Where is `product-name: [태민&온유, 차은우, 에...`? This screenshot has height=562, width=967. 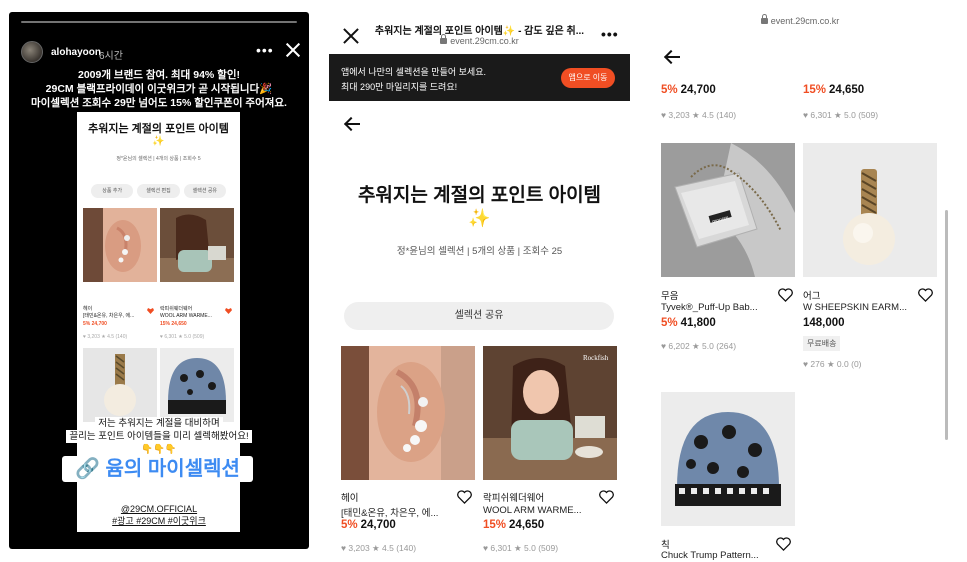 product-name: [태민&온유, 차은우, 에... is located at coordinates (401, 512).